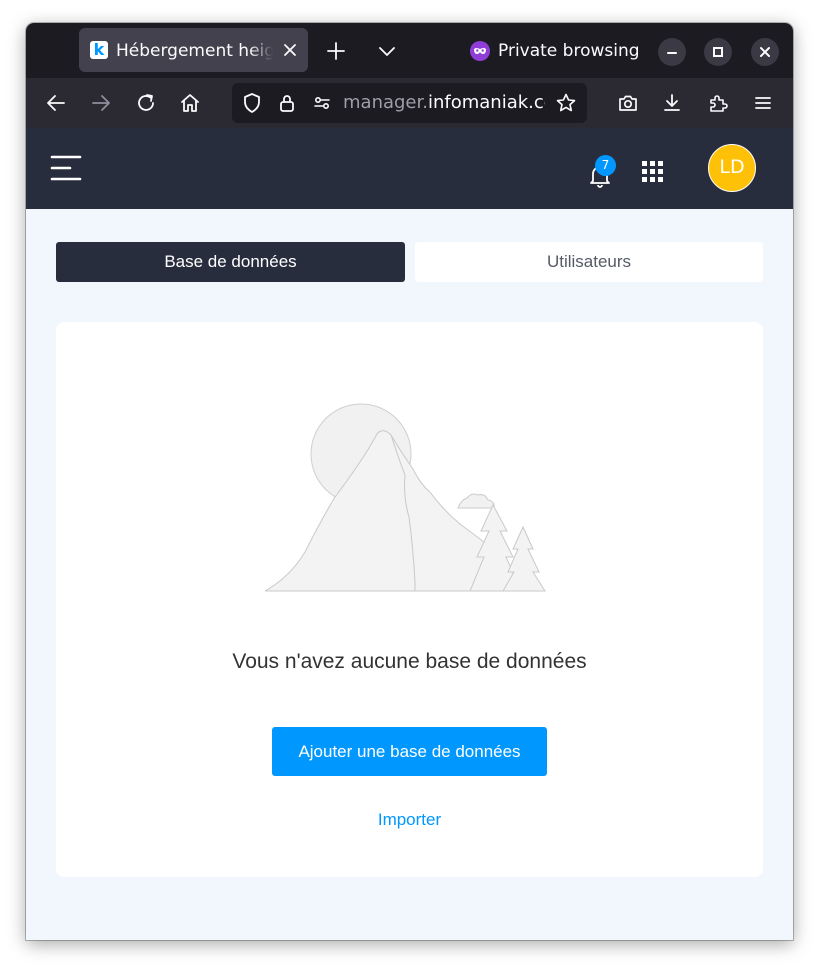 The height and width of the screenshot is (969, 819). Describe the element at coordinates (99, 50) in the screenshot. I see `infomaniak-favicon-icon: k` at that location.